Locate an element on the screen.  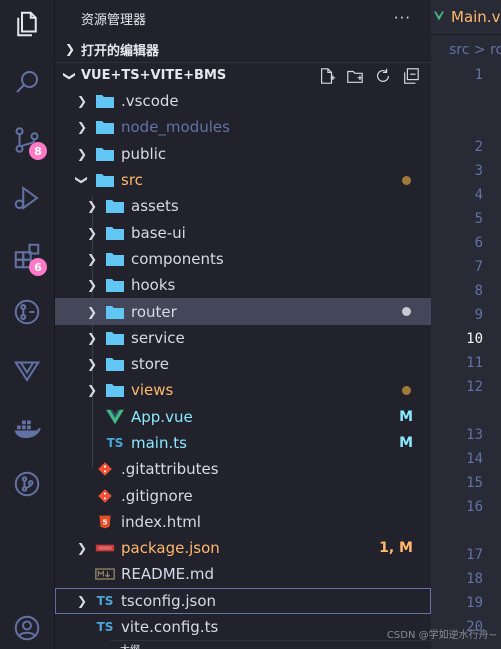
tree-item-label: .vscode is located at coordinates (150, 101).